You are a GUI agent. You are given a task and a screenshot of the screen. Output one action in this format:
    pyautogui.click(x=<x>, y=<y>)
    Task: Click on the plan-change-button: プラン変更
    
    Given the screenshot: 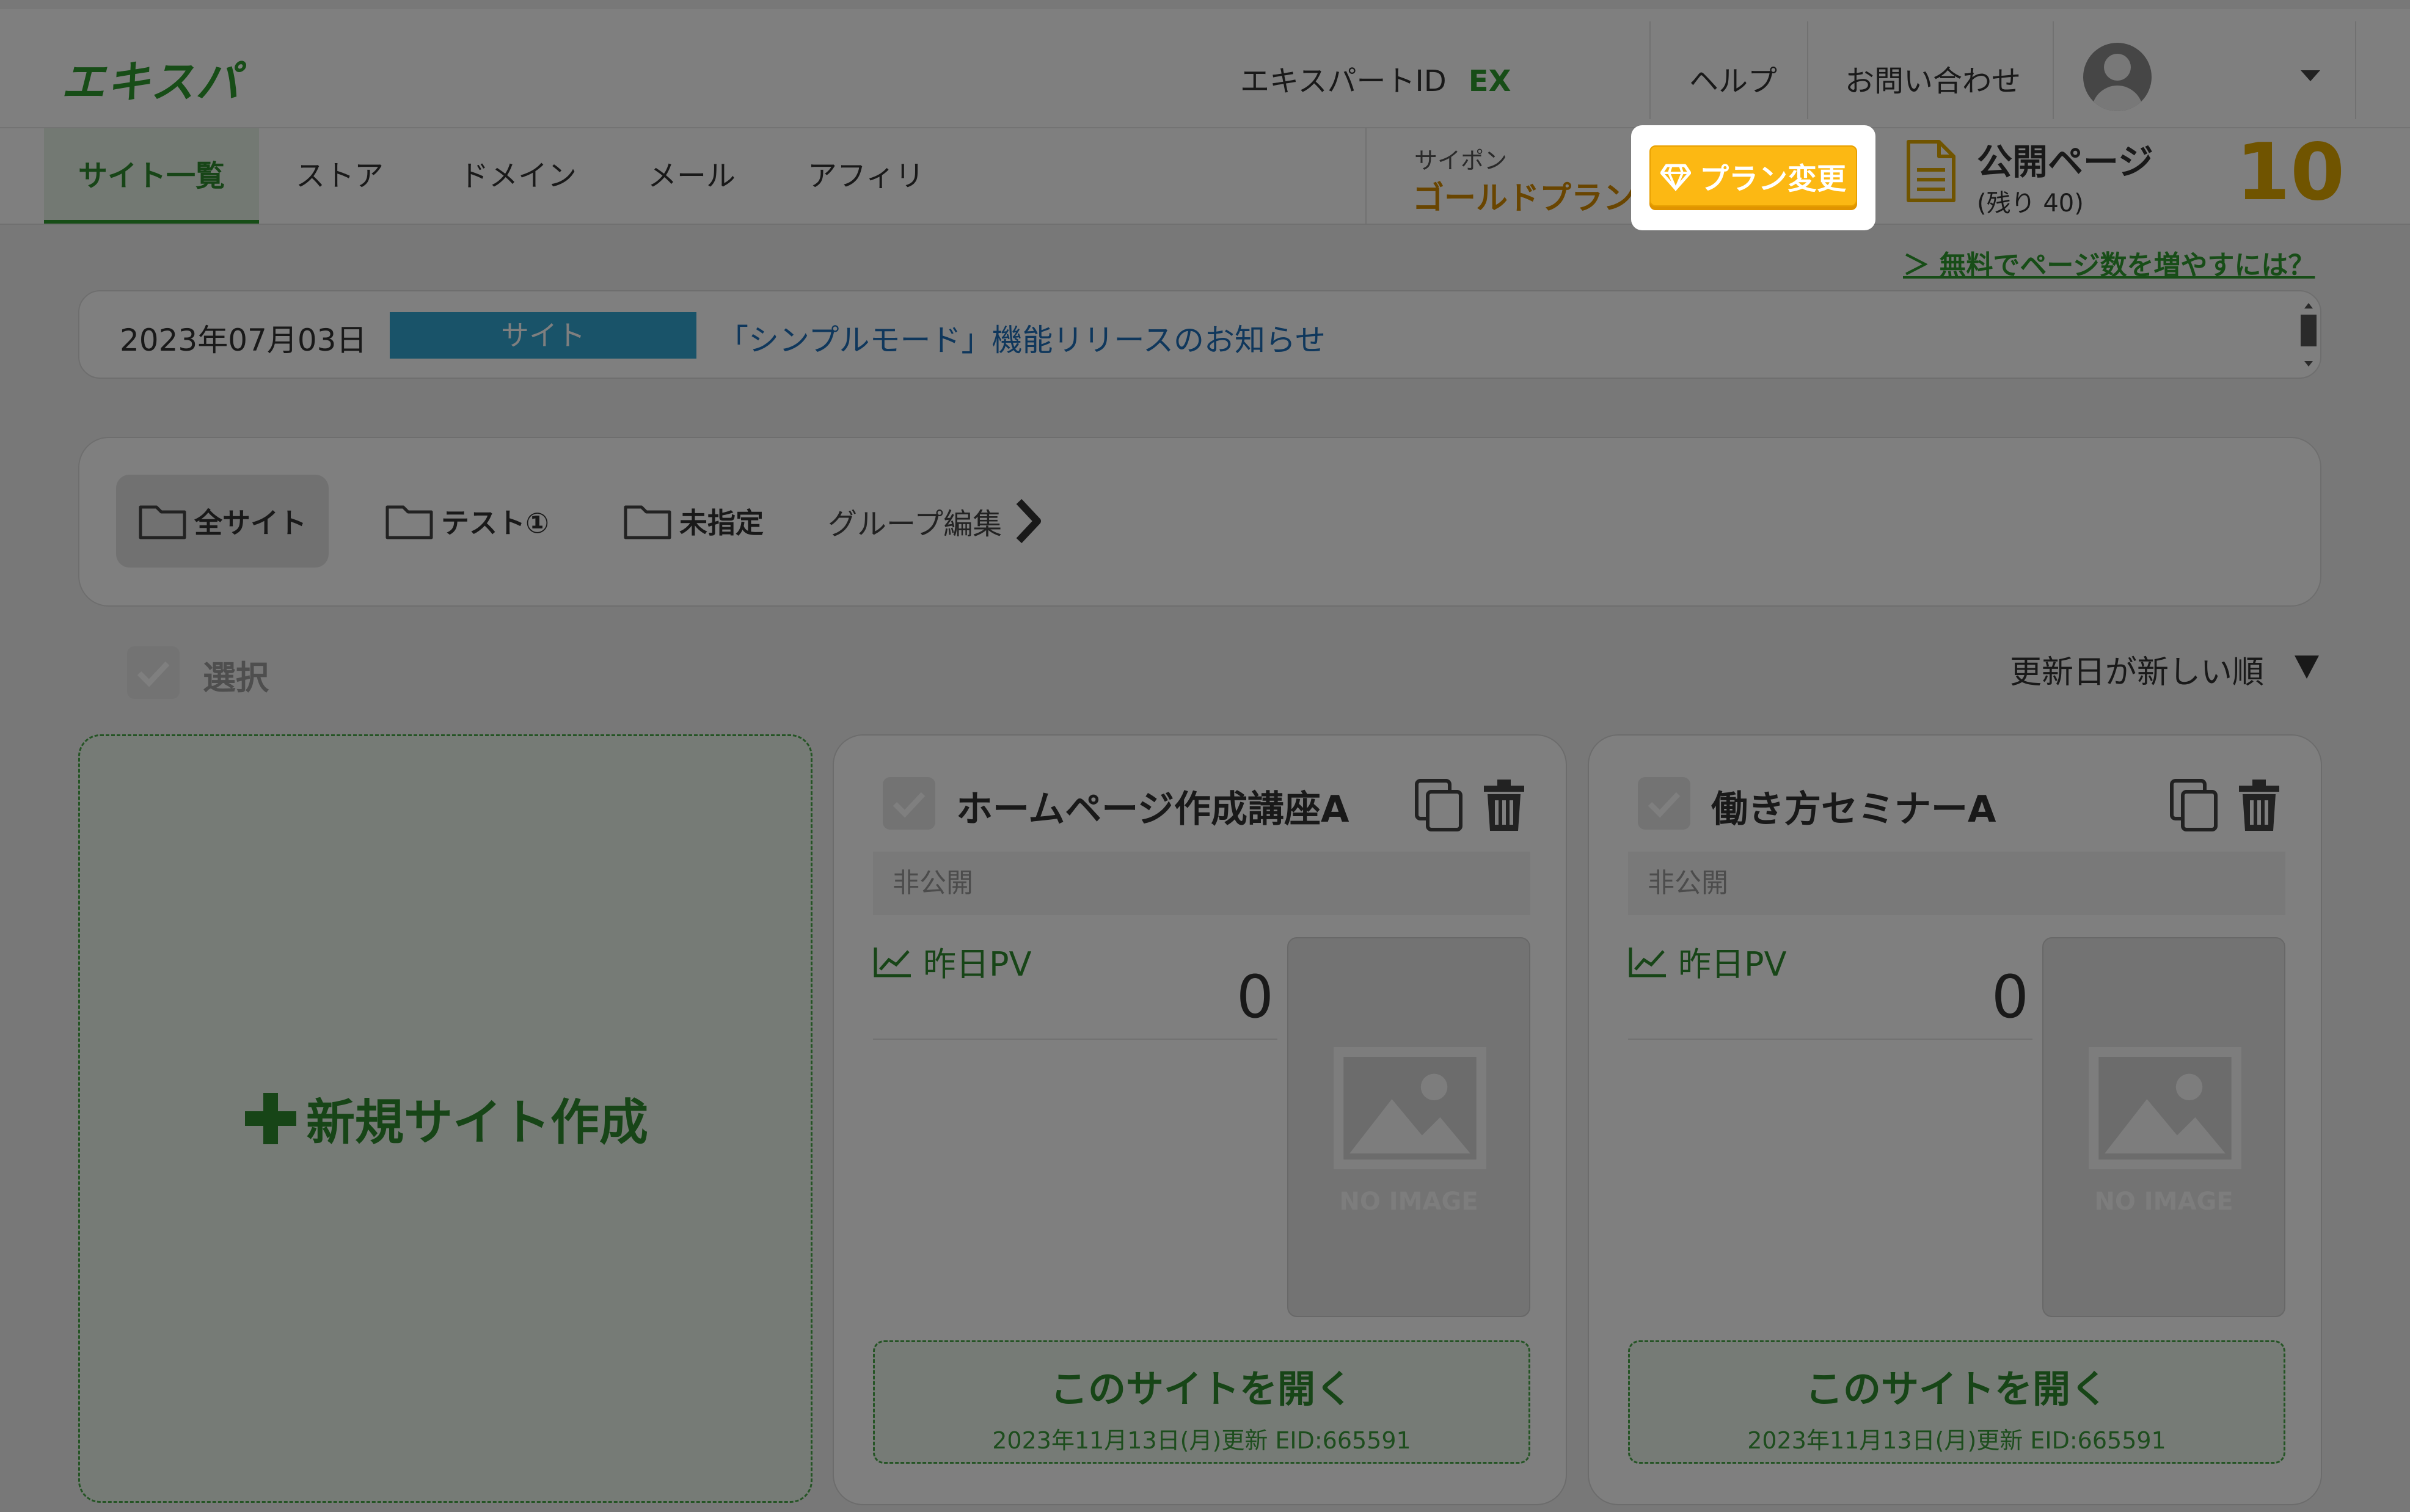 What is the action you would take?
    pyautogui.click(x=1753, y=176)
    